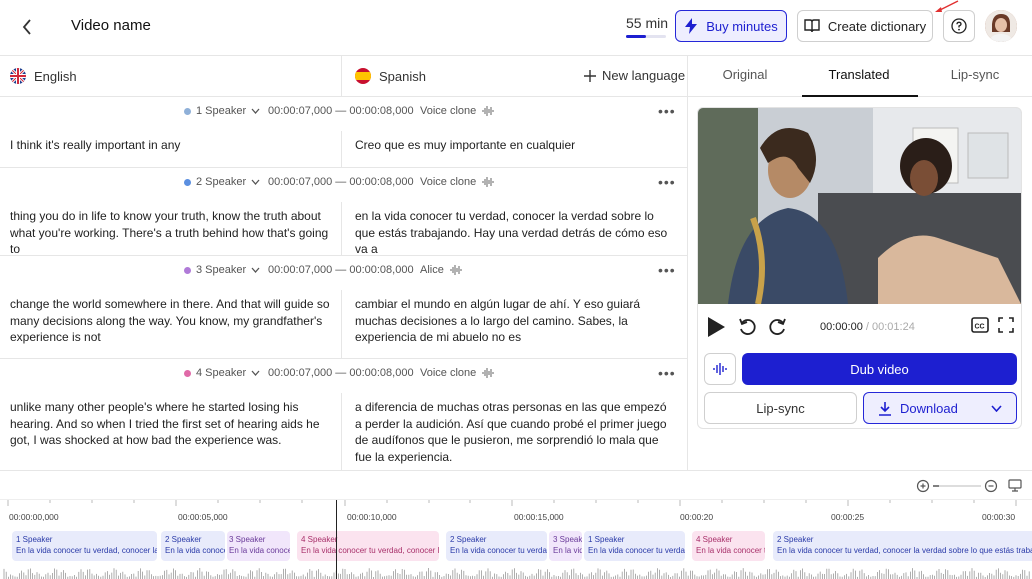  Describe the element at coordinates (515, 145) in the screenshot. I see `target-text: Creo que es muy importante en cualquier` at that location.